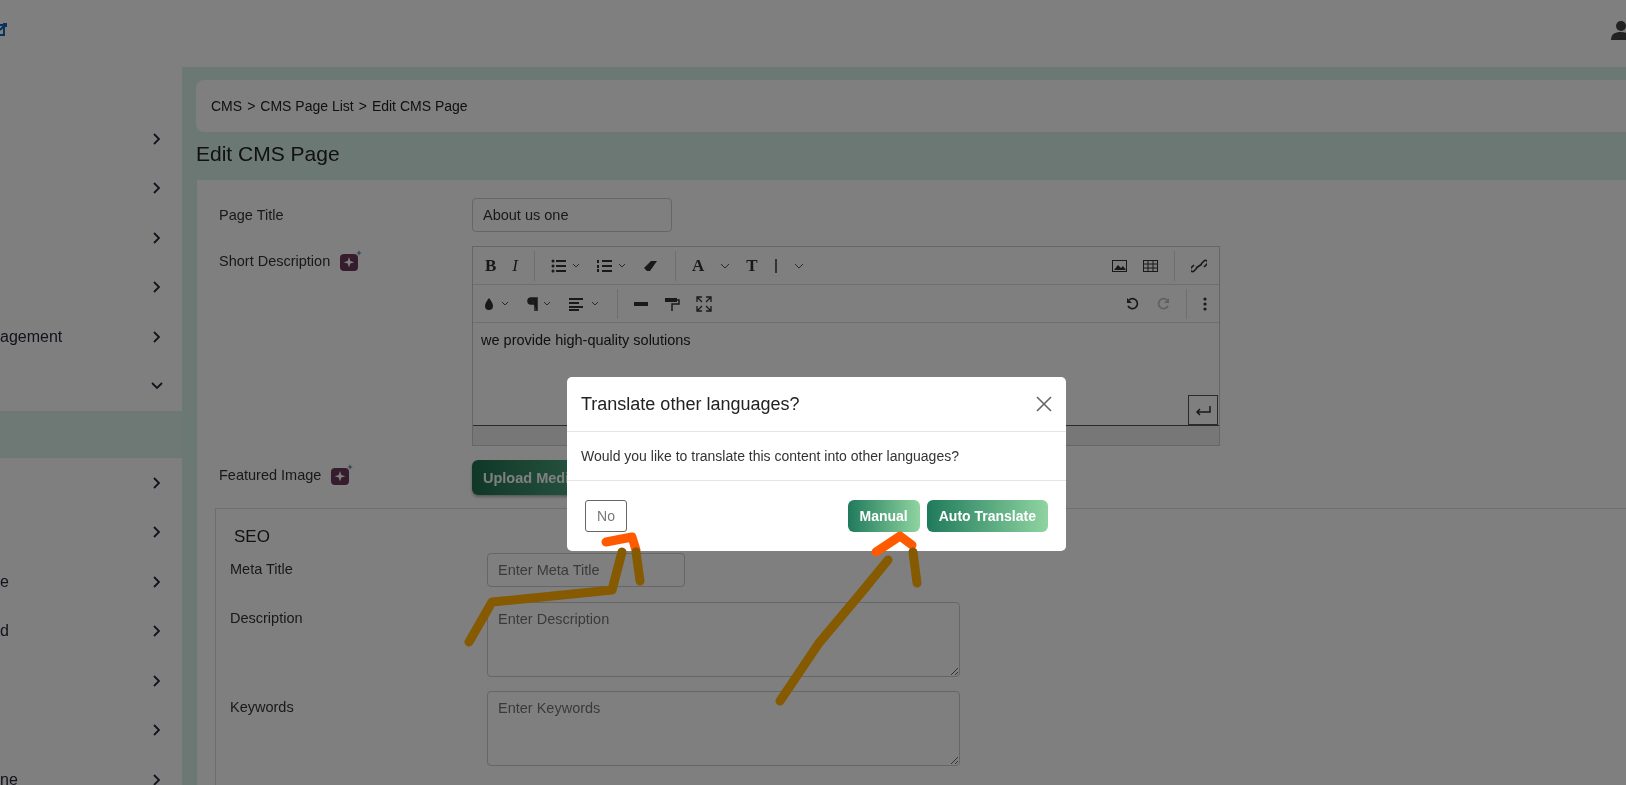  What do you see at coordinates (698, 265) in the screenshot?
I see `font-color-button: A` at bounding box center [698, 265].